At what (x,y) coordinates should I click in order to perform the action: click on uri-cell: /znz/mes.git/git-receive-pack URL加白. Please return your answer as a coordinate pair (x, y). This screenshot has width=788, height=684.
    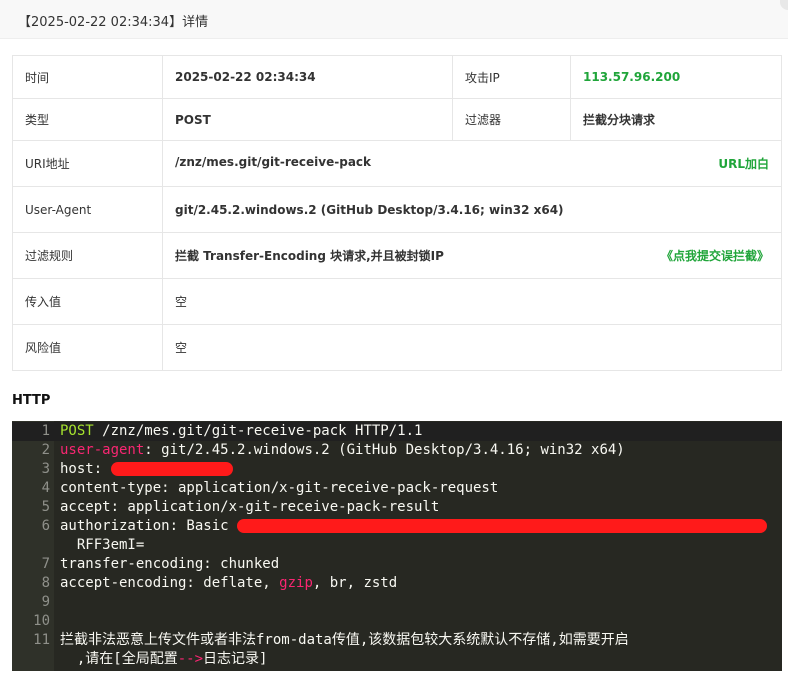
    Looking at the image, I should click on (472, 163).